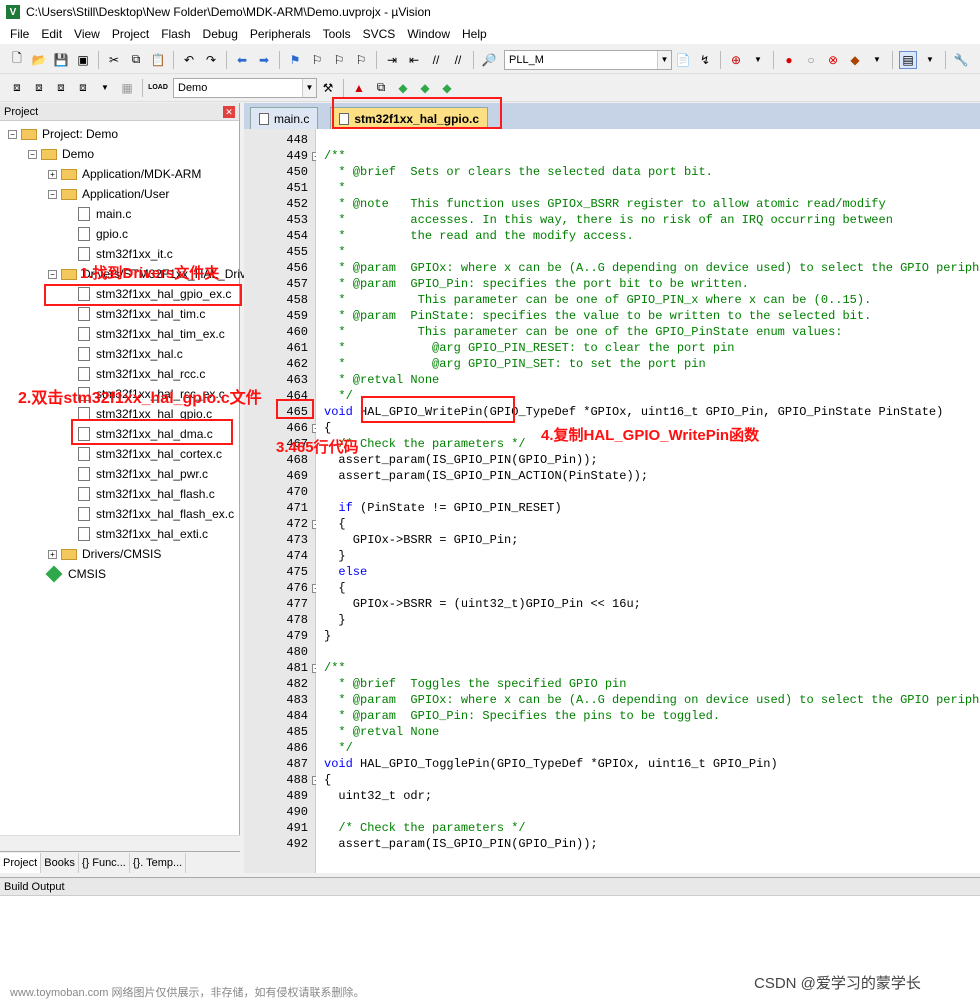  I want to click on line-number: 469, so click(297, 476).